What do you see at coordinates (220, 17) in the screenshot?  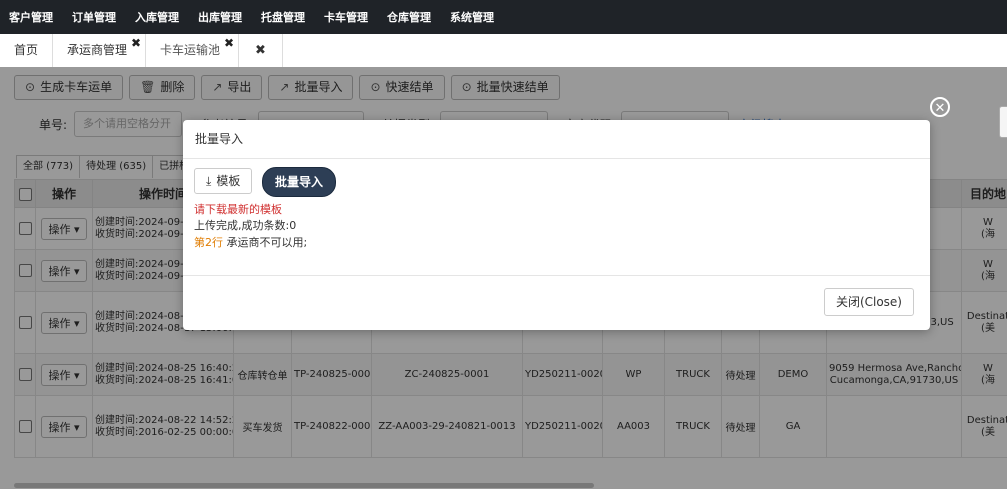 I see `nav-outbound: 出库管理` at bounding box center [220, 17].